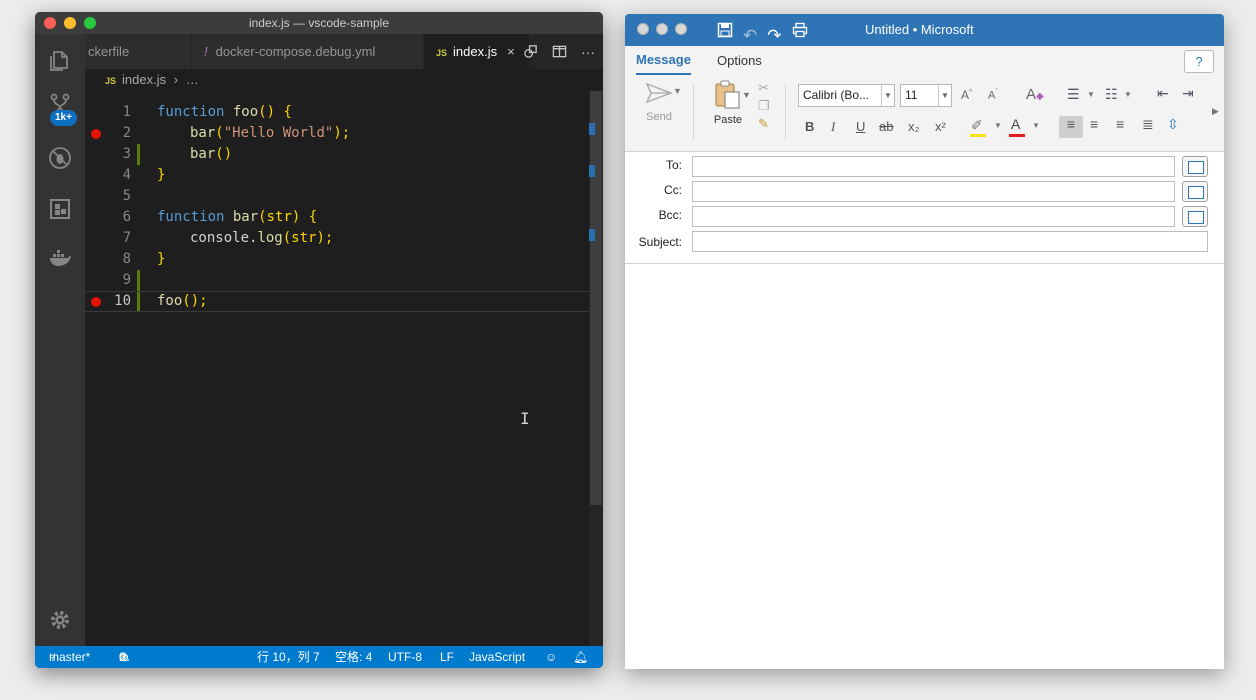 The height and width of the screenshot is (700, 1256). Describe the element at coordinates (663, 60) in the screenshot. I see `tab-message: Message` at that location.